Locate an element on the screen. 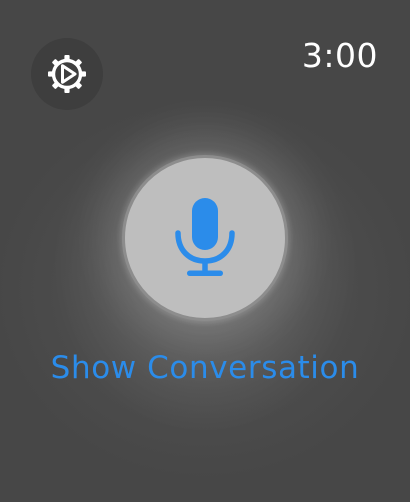 Image resolution: width=410 pixels, height=502 pixels. show-conversation-button: Show Conversation is located at coordinates (205, 368).